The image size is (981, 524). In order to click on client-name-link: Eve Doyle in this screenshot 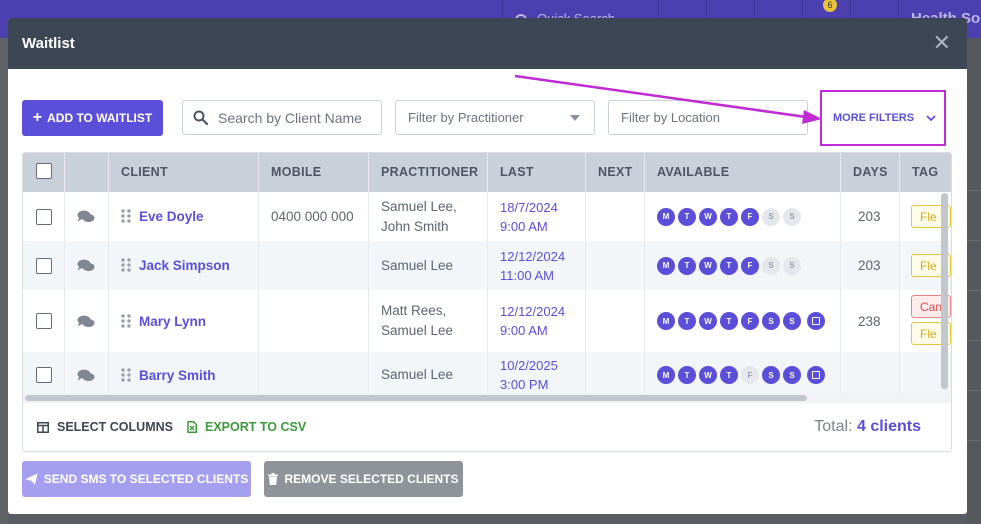, I will do `click(171, 216)`.